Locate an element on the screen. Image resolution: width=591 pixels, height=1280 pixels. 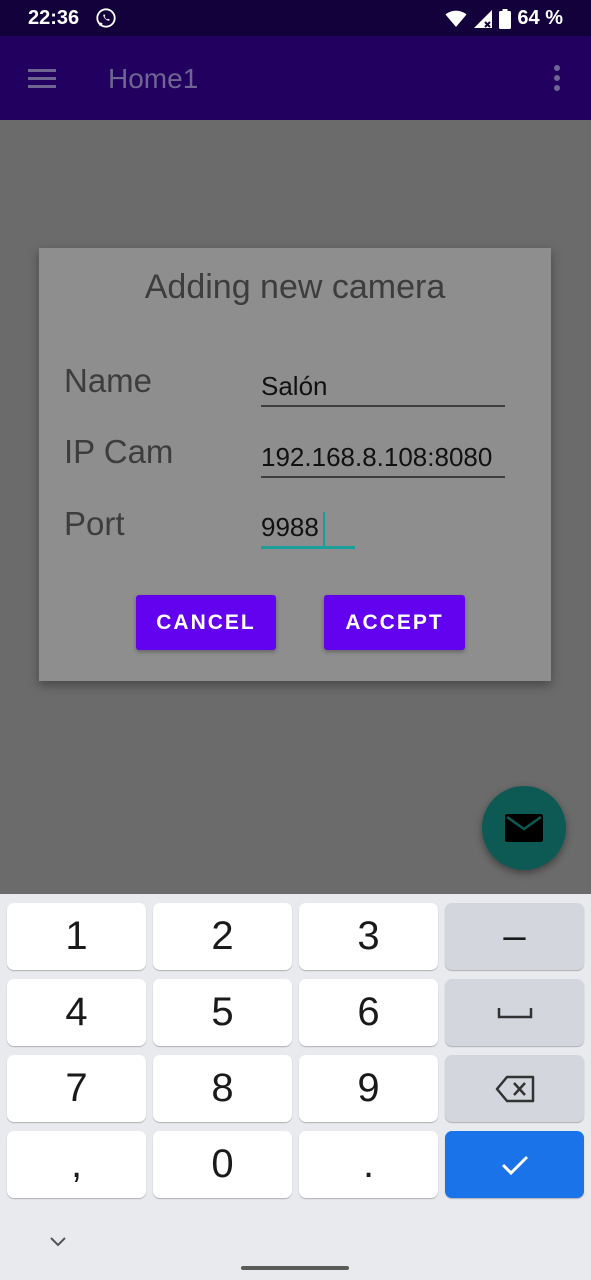
whatsapp-icon is located at coordinates (106, 18).